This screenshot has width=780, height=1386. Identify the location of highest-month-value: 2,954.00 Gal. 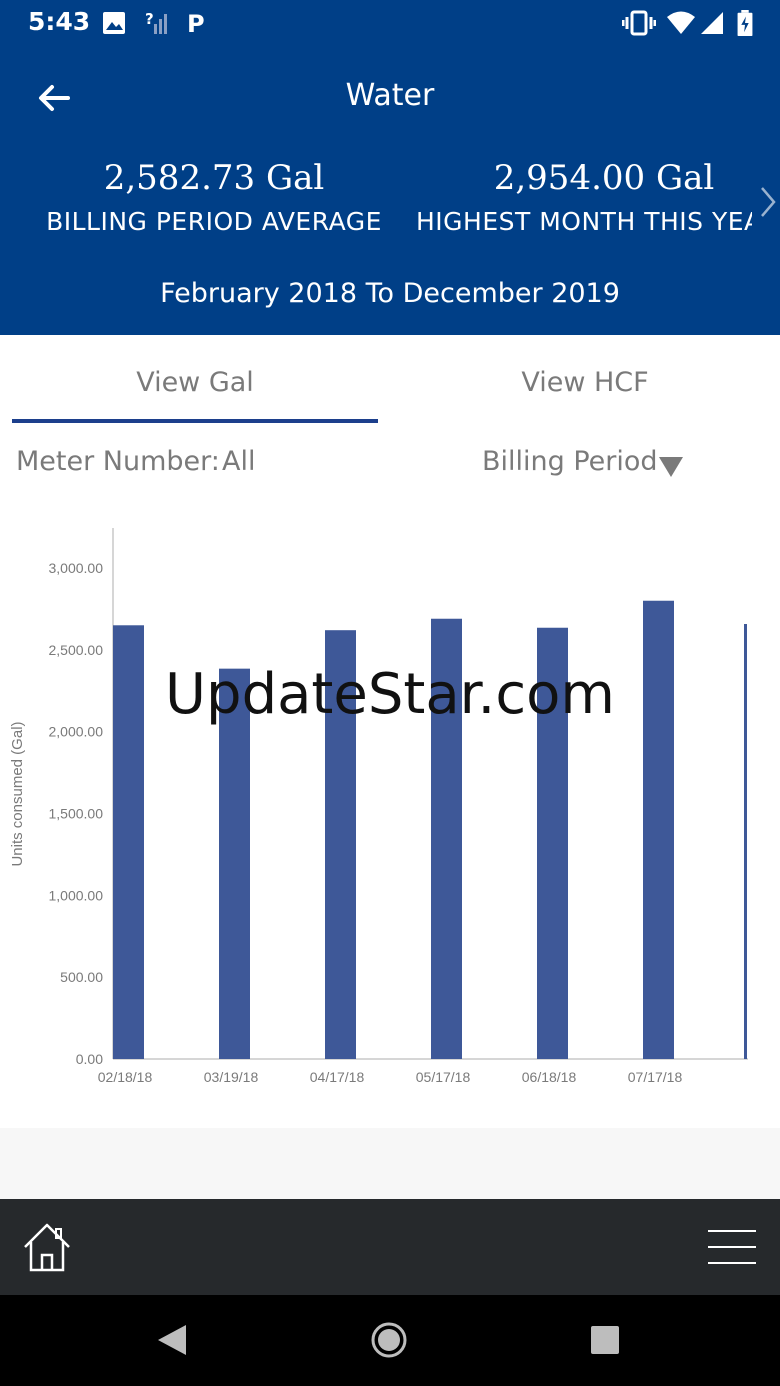
(604, 178).